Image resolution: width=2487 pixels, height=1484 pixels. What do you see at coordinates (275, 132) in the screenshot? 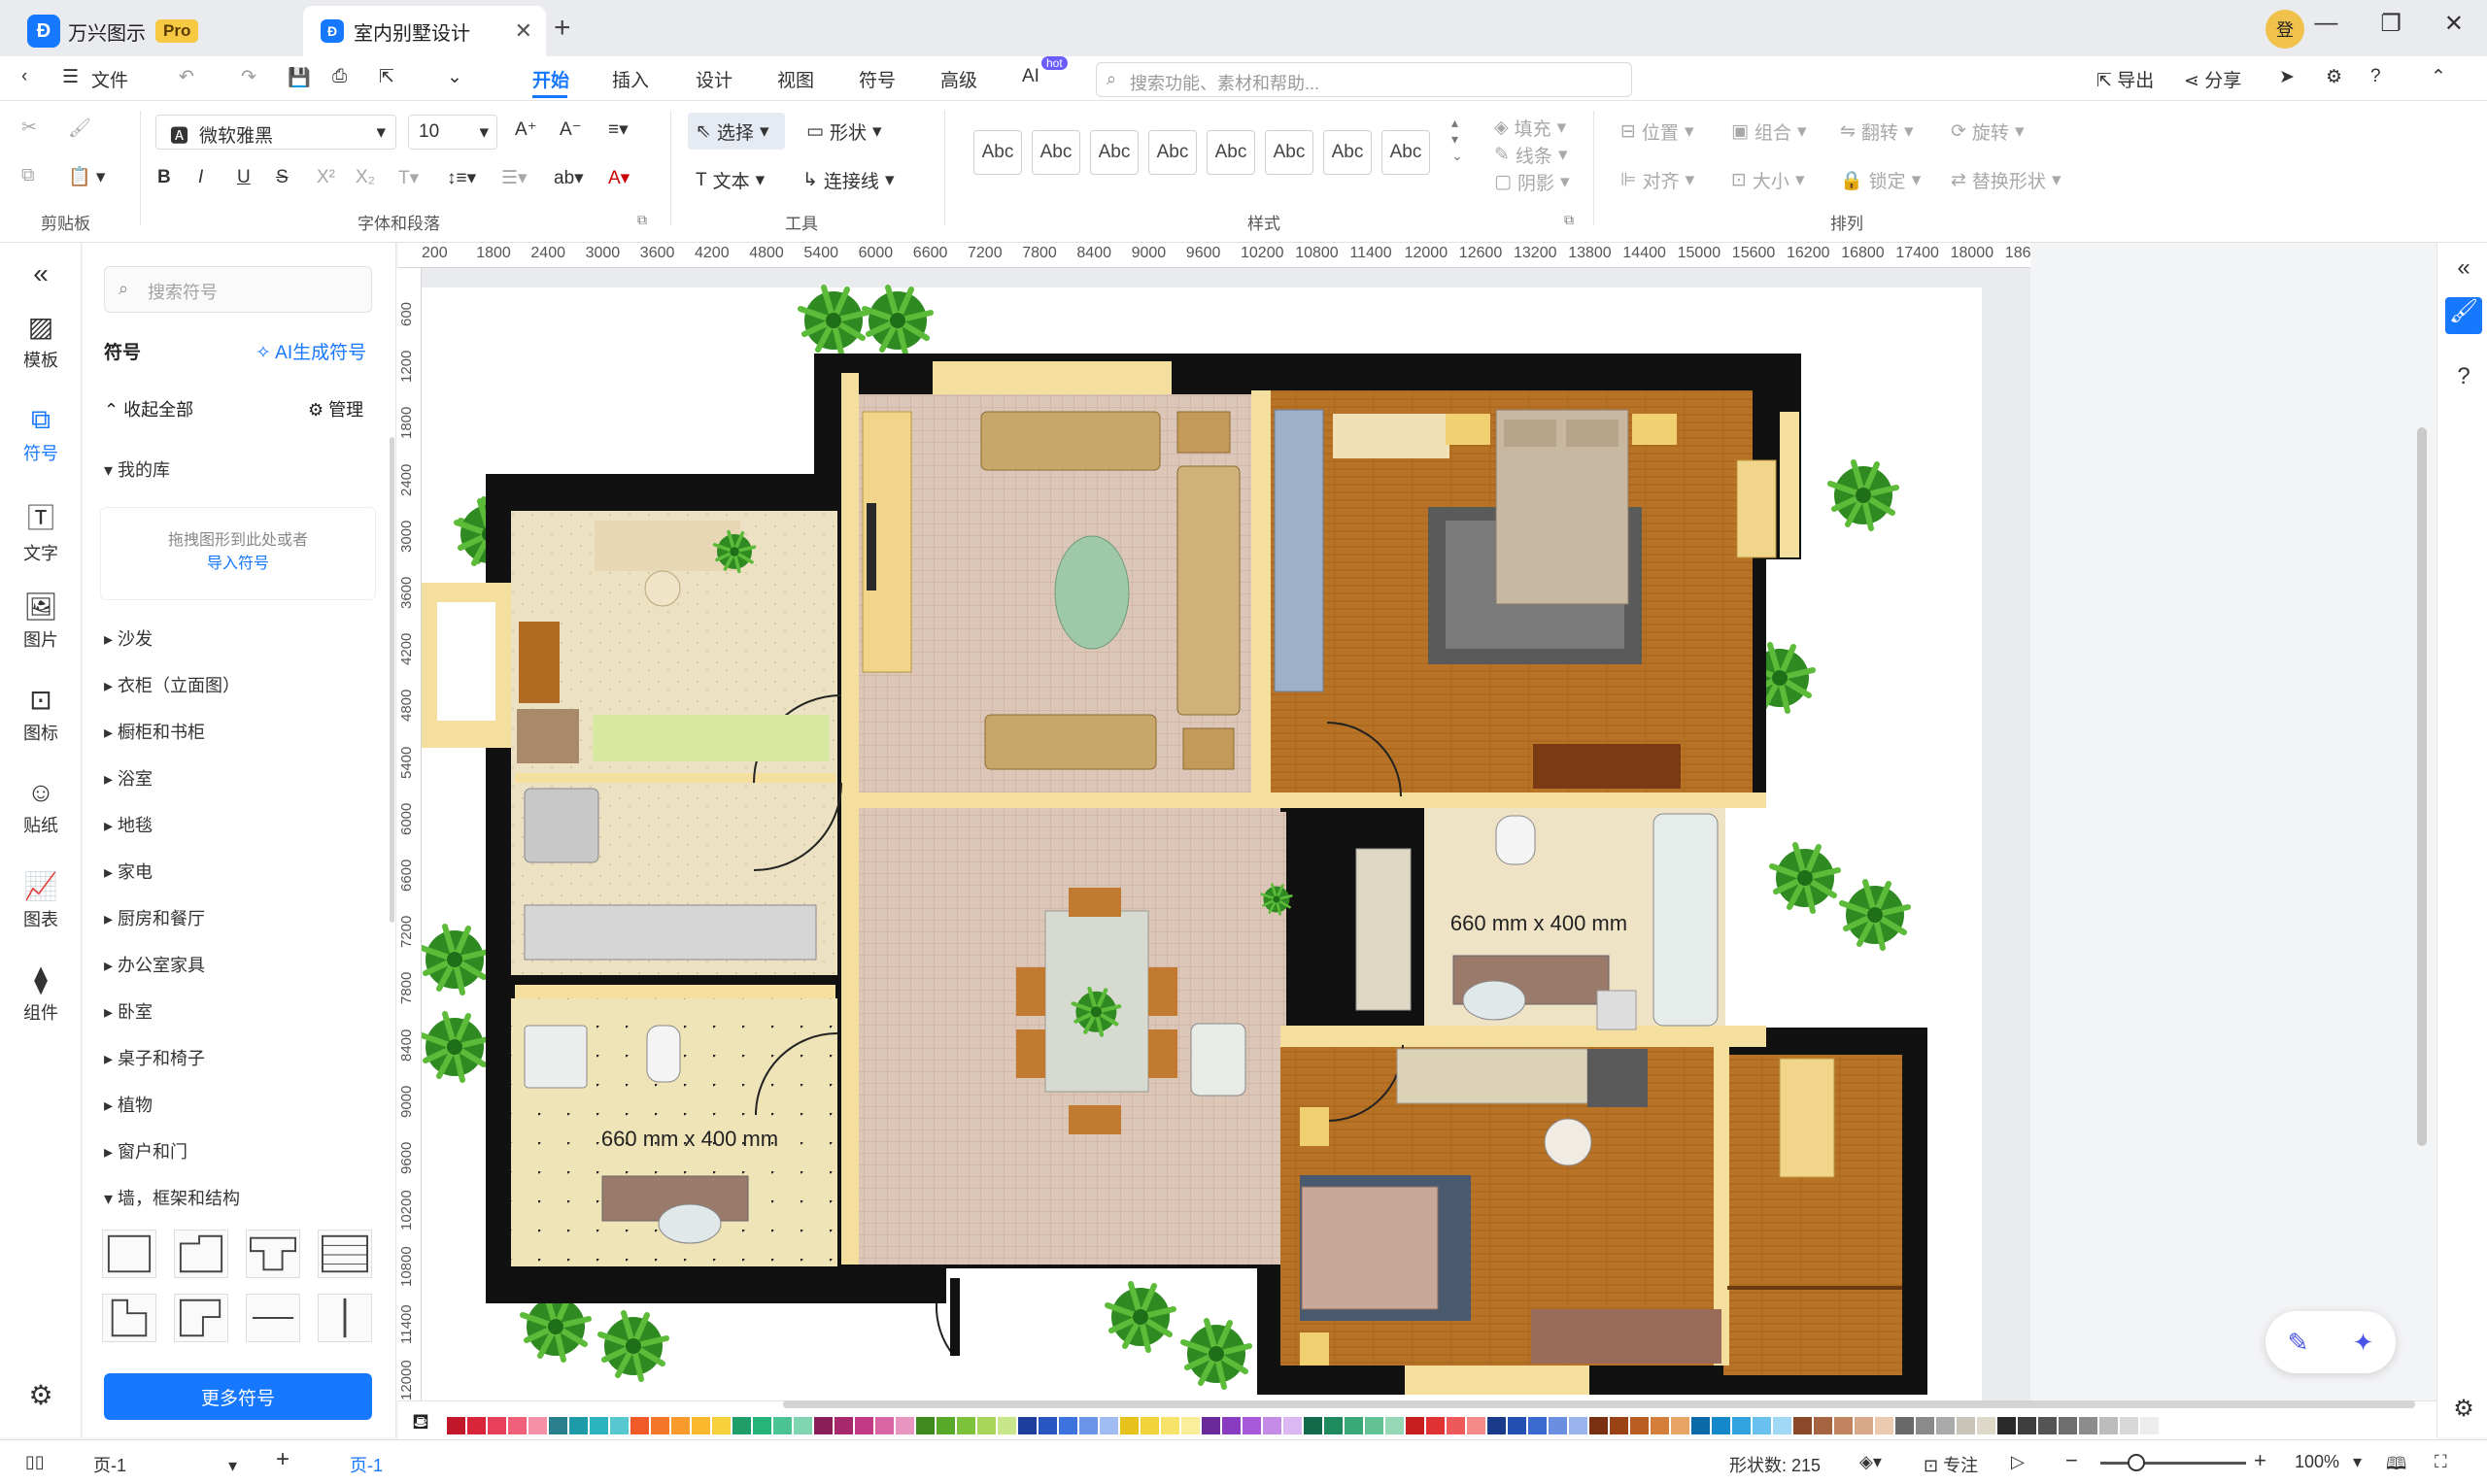
I see `font-family-select: 🅰 微软雅黑 ▾` at bounding box center [275, 132].